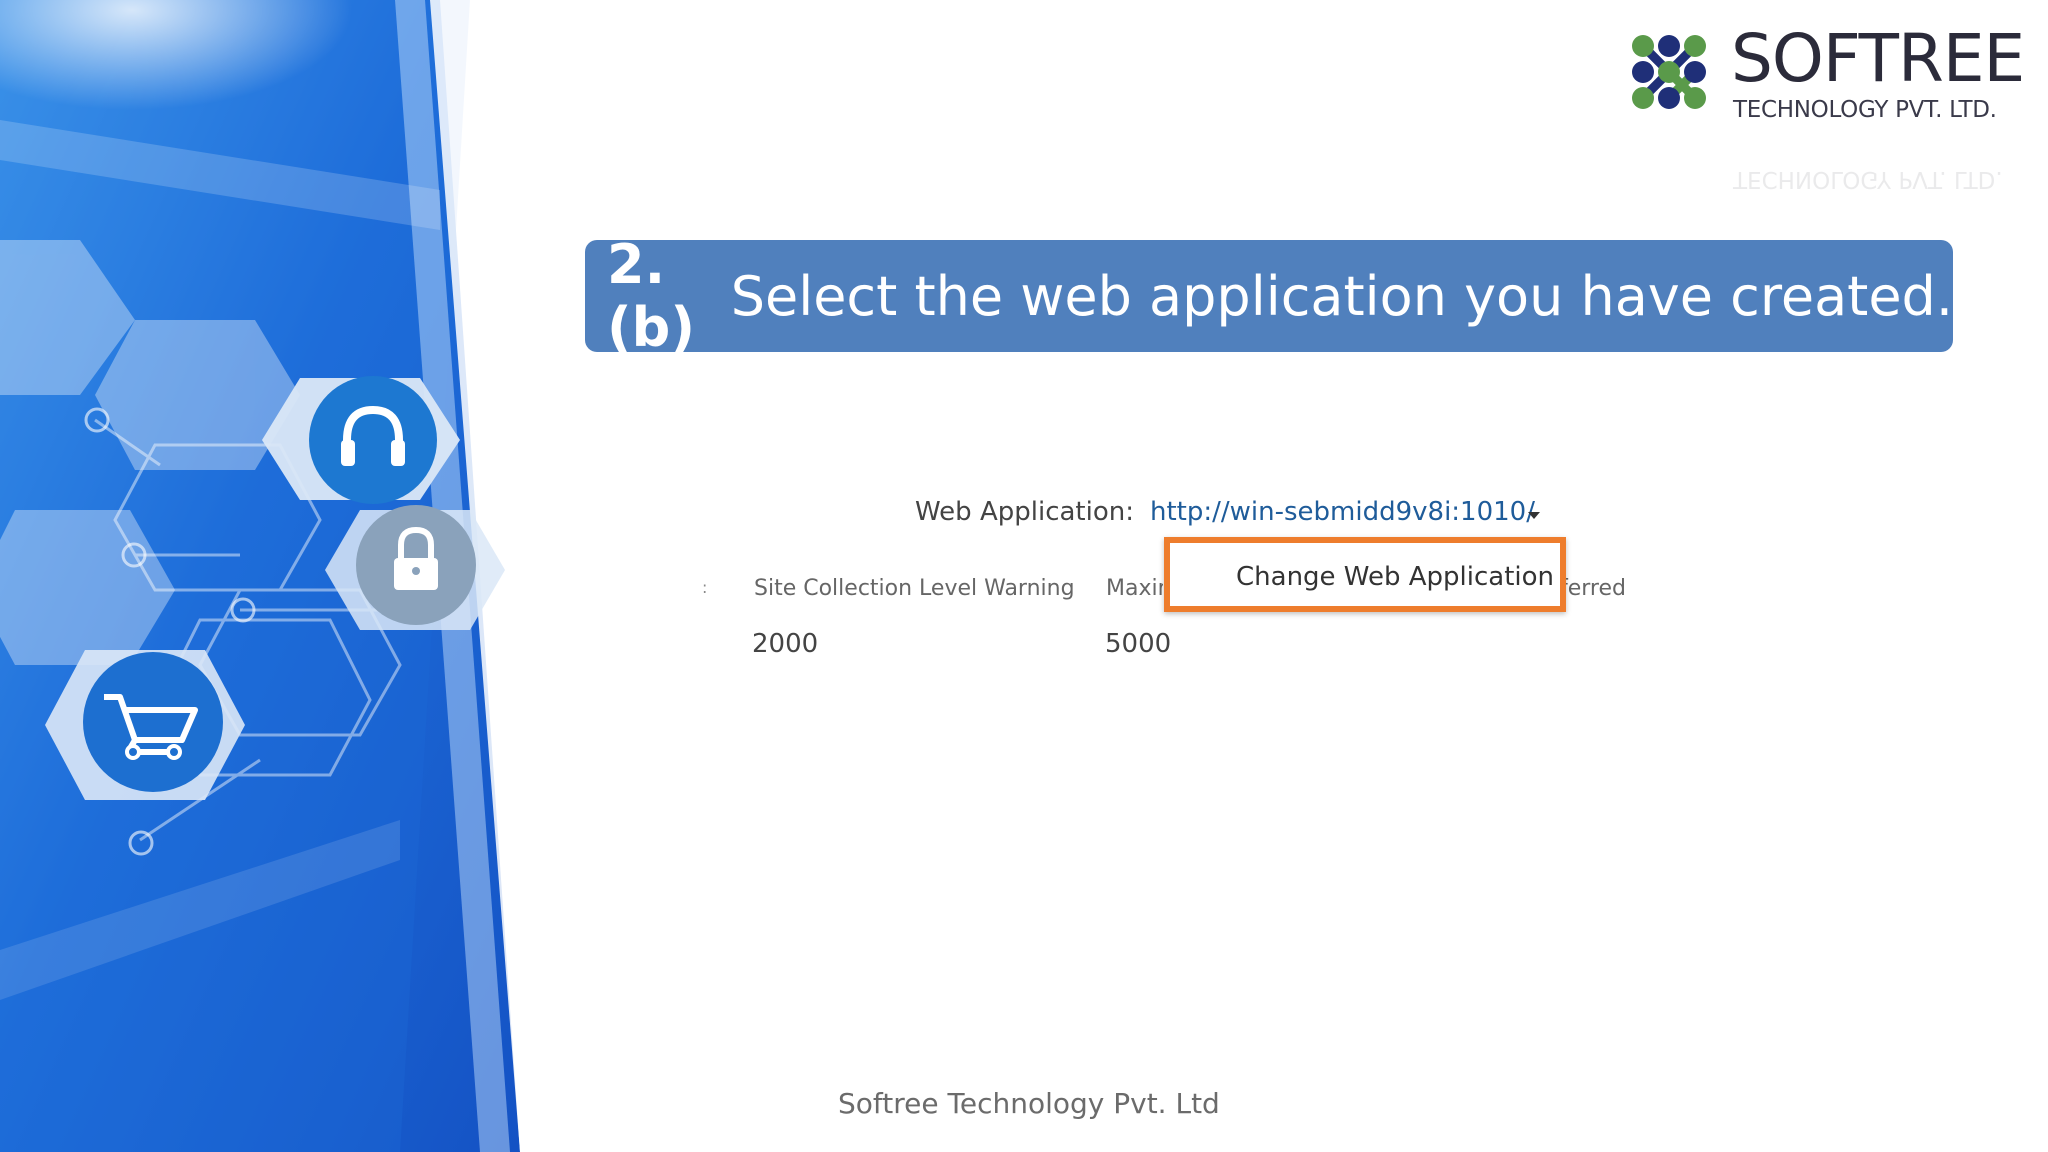  Describe the element at coordinates (1138, 644) in the screenshot. I see `cell-maximum-value: 5000` at that location.